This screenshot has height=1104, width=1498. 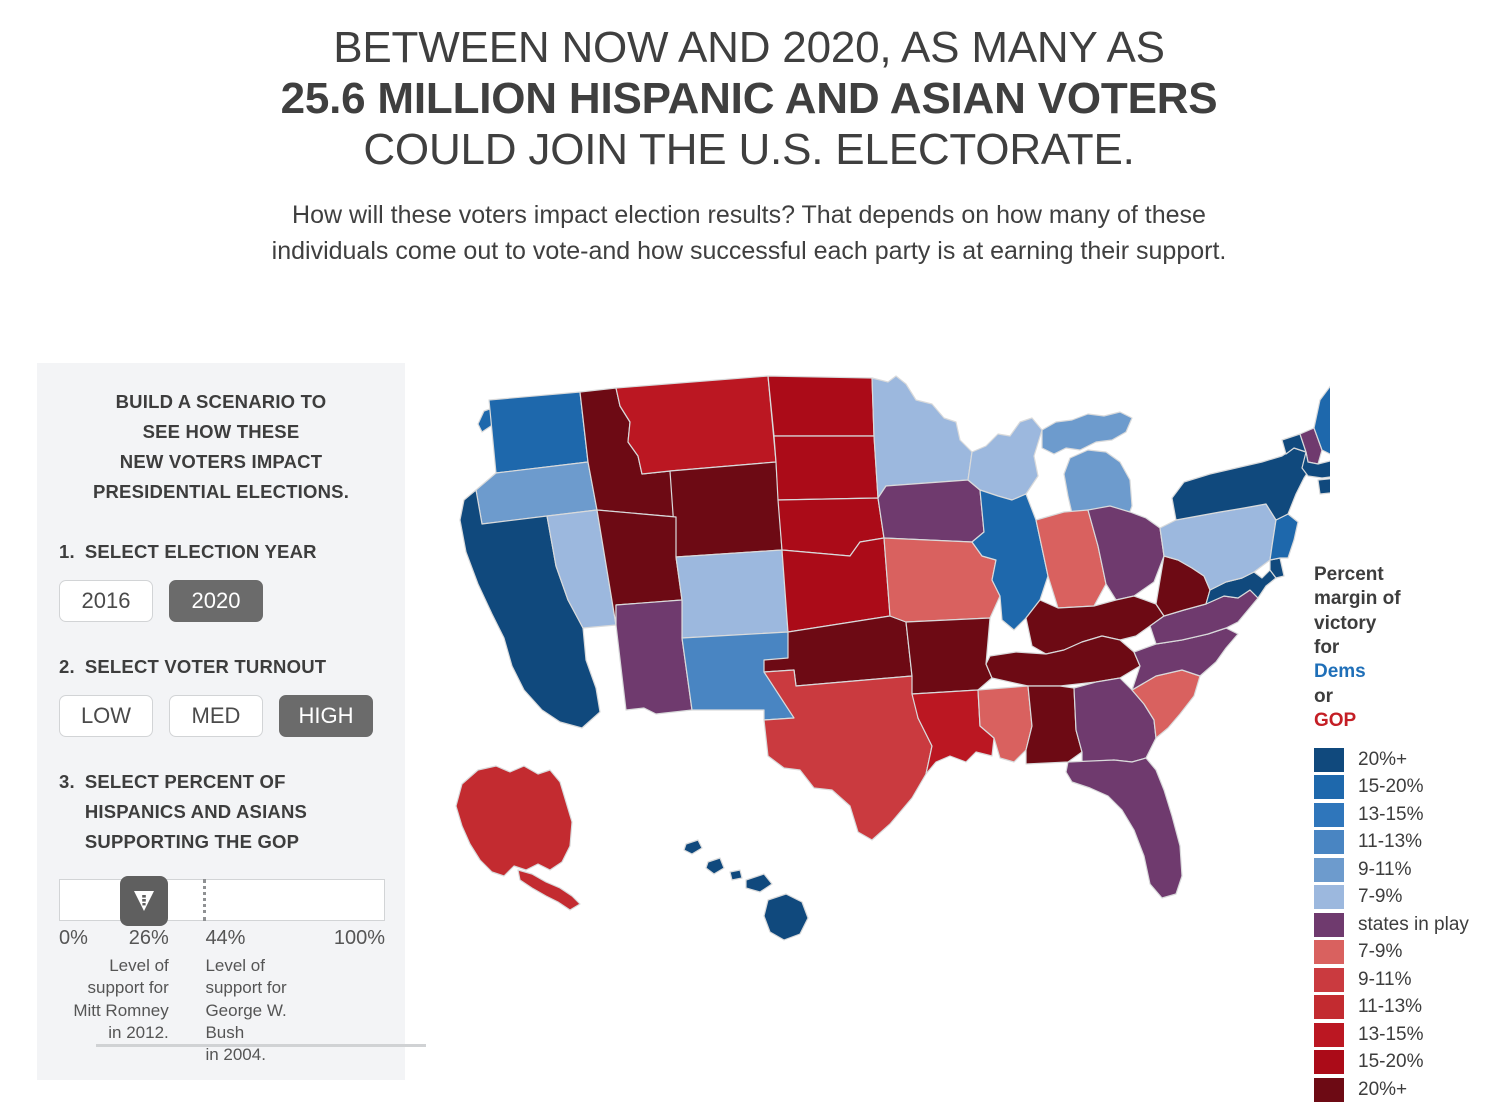 What do you see at coordinates (1349, 574) in the screenshot?
I see `legend-title-line-1: Percent` at bounding box center [1349, 574].